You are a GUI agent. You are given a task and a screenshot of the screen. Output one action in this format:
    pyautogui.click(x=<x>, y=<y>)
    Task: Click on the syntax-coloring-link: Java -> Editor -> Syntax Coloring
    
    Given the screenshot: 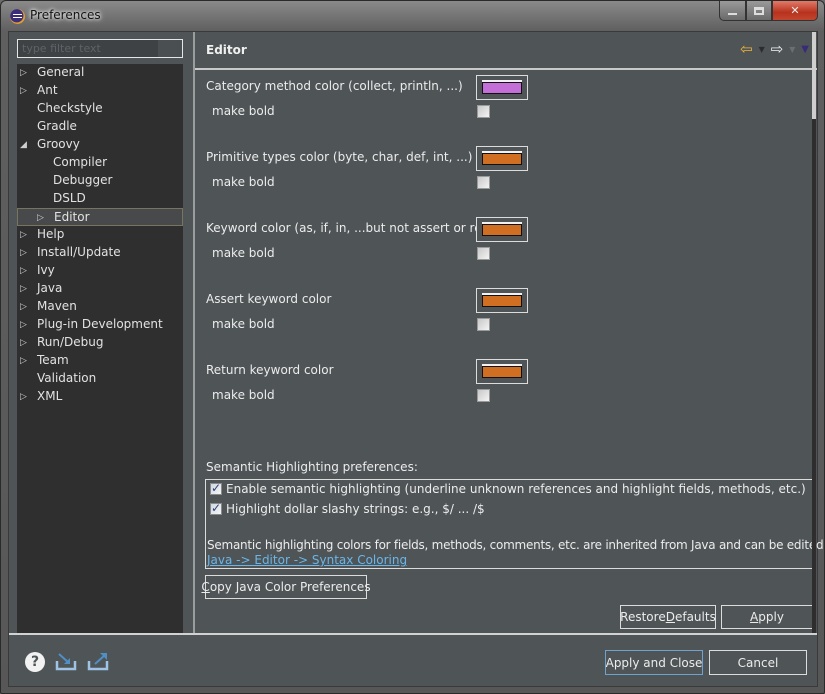 What is the action you would take?
    pyautogui.click(x=307, y=560)
    